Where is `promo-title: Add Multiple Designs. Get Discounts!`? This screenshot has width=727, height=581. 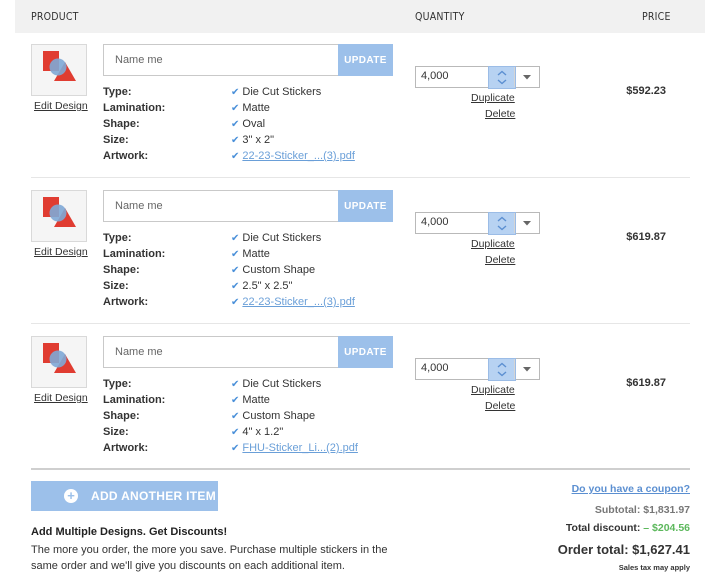 promo-title: Add Multiple Designs. Get Discounts! is located at coordinates (129, 532).